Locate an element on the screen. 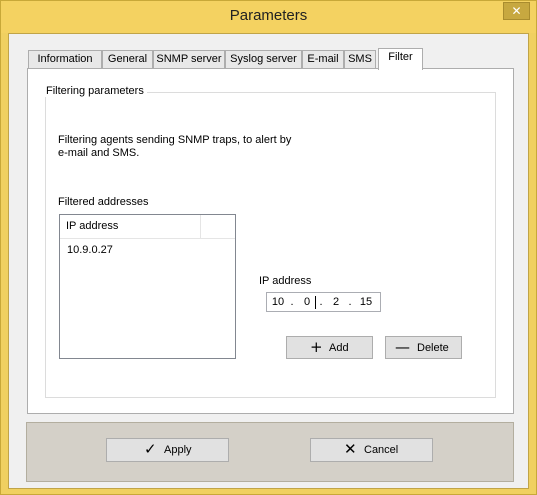 The image size is (537, 495). close-button: ✕ is located at coordinates (516, 11).